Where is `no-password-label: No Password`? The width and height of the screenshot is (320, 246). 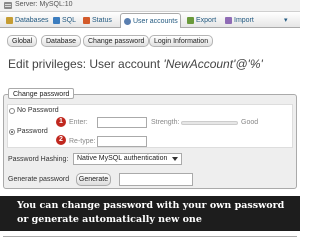
no-password-label: No Password is located at coordinates (38, 110).